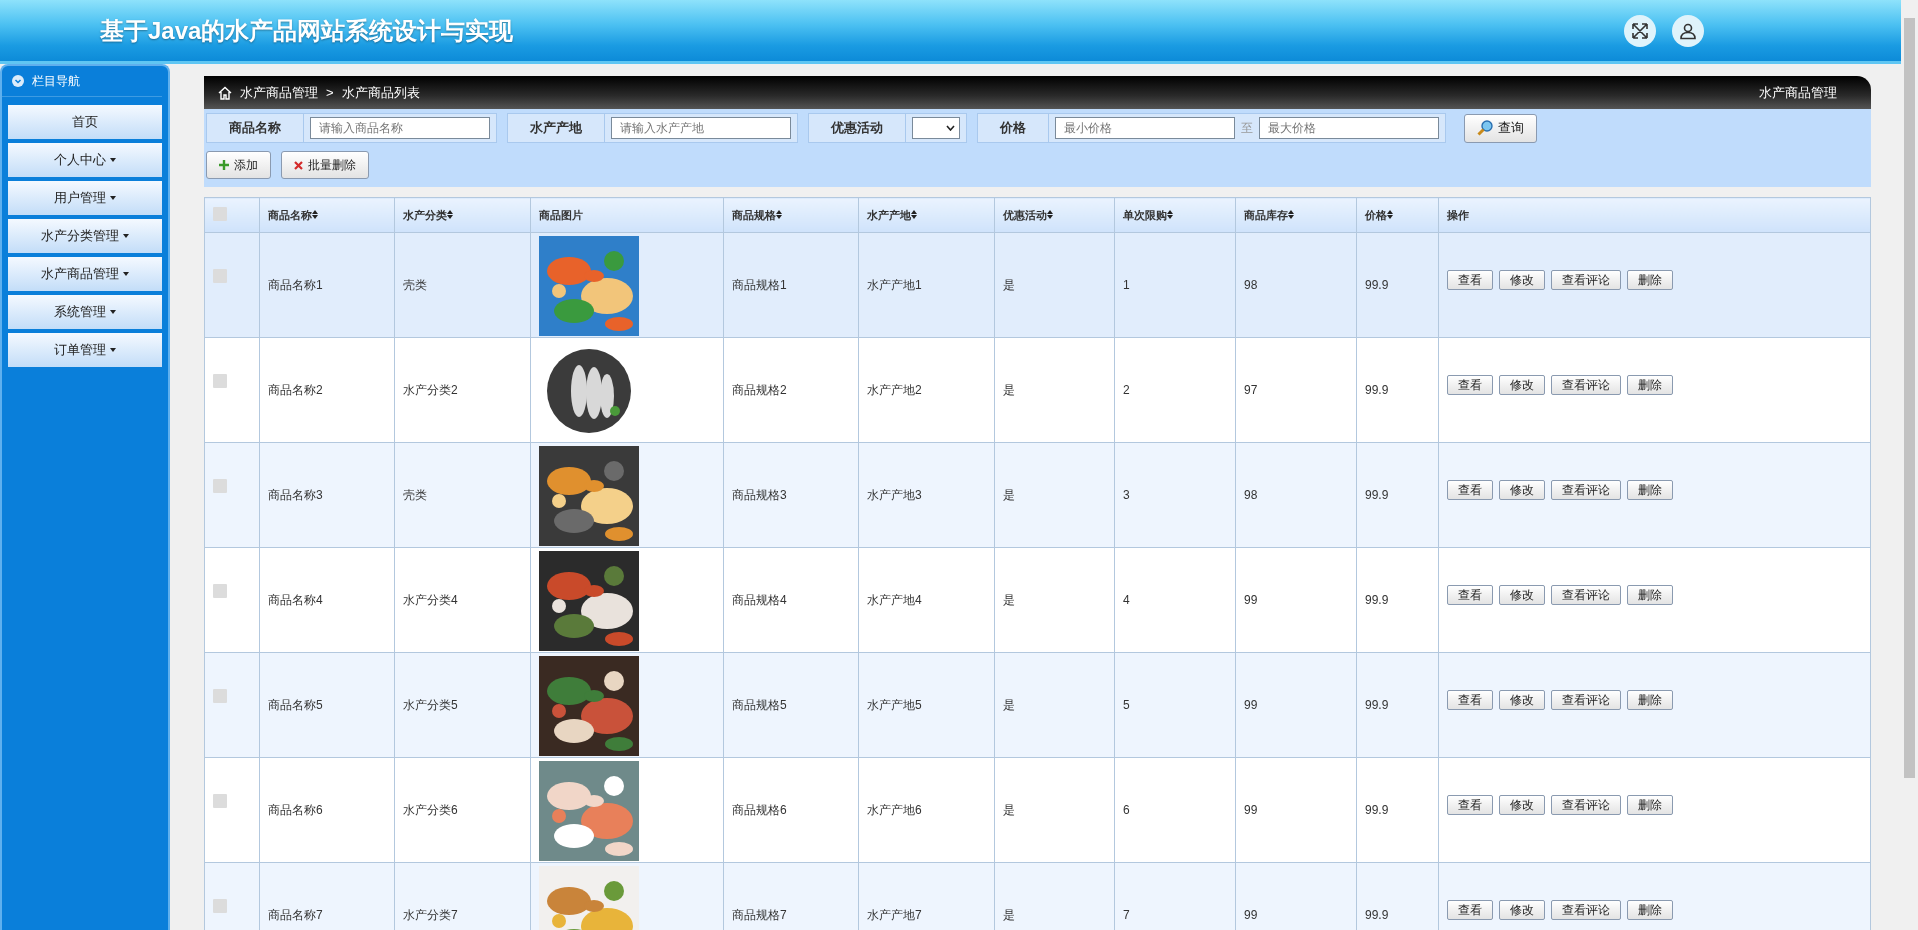  What do you see at coordinates (1251, 810) in the screenshot?
I see `table-cell: 99` at bounding box center [1251, 810].